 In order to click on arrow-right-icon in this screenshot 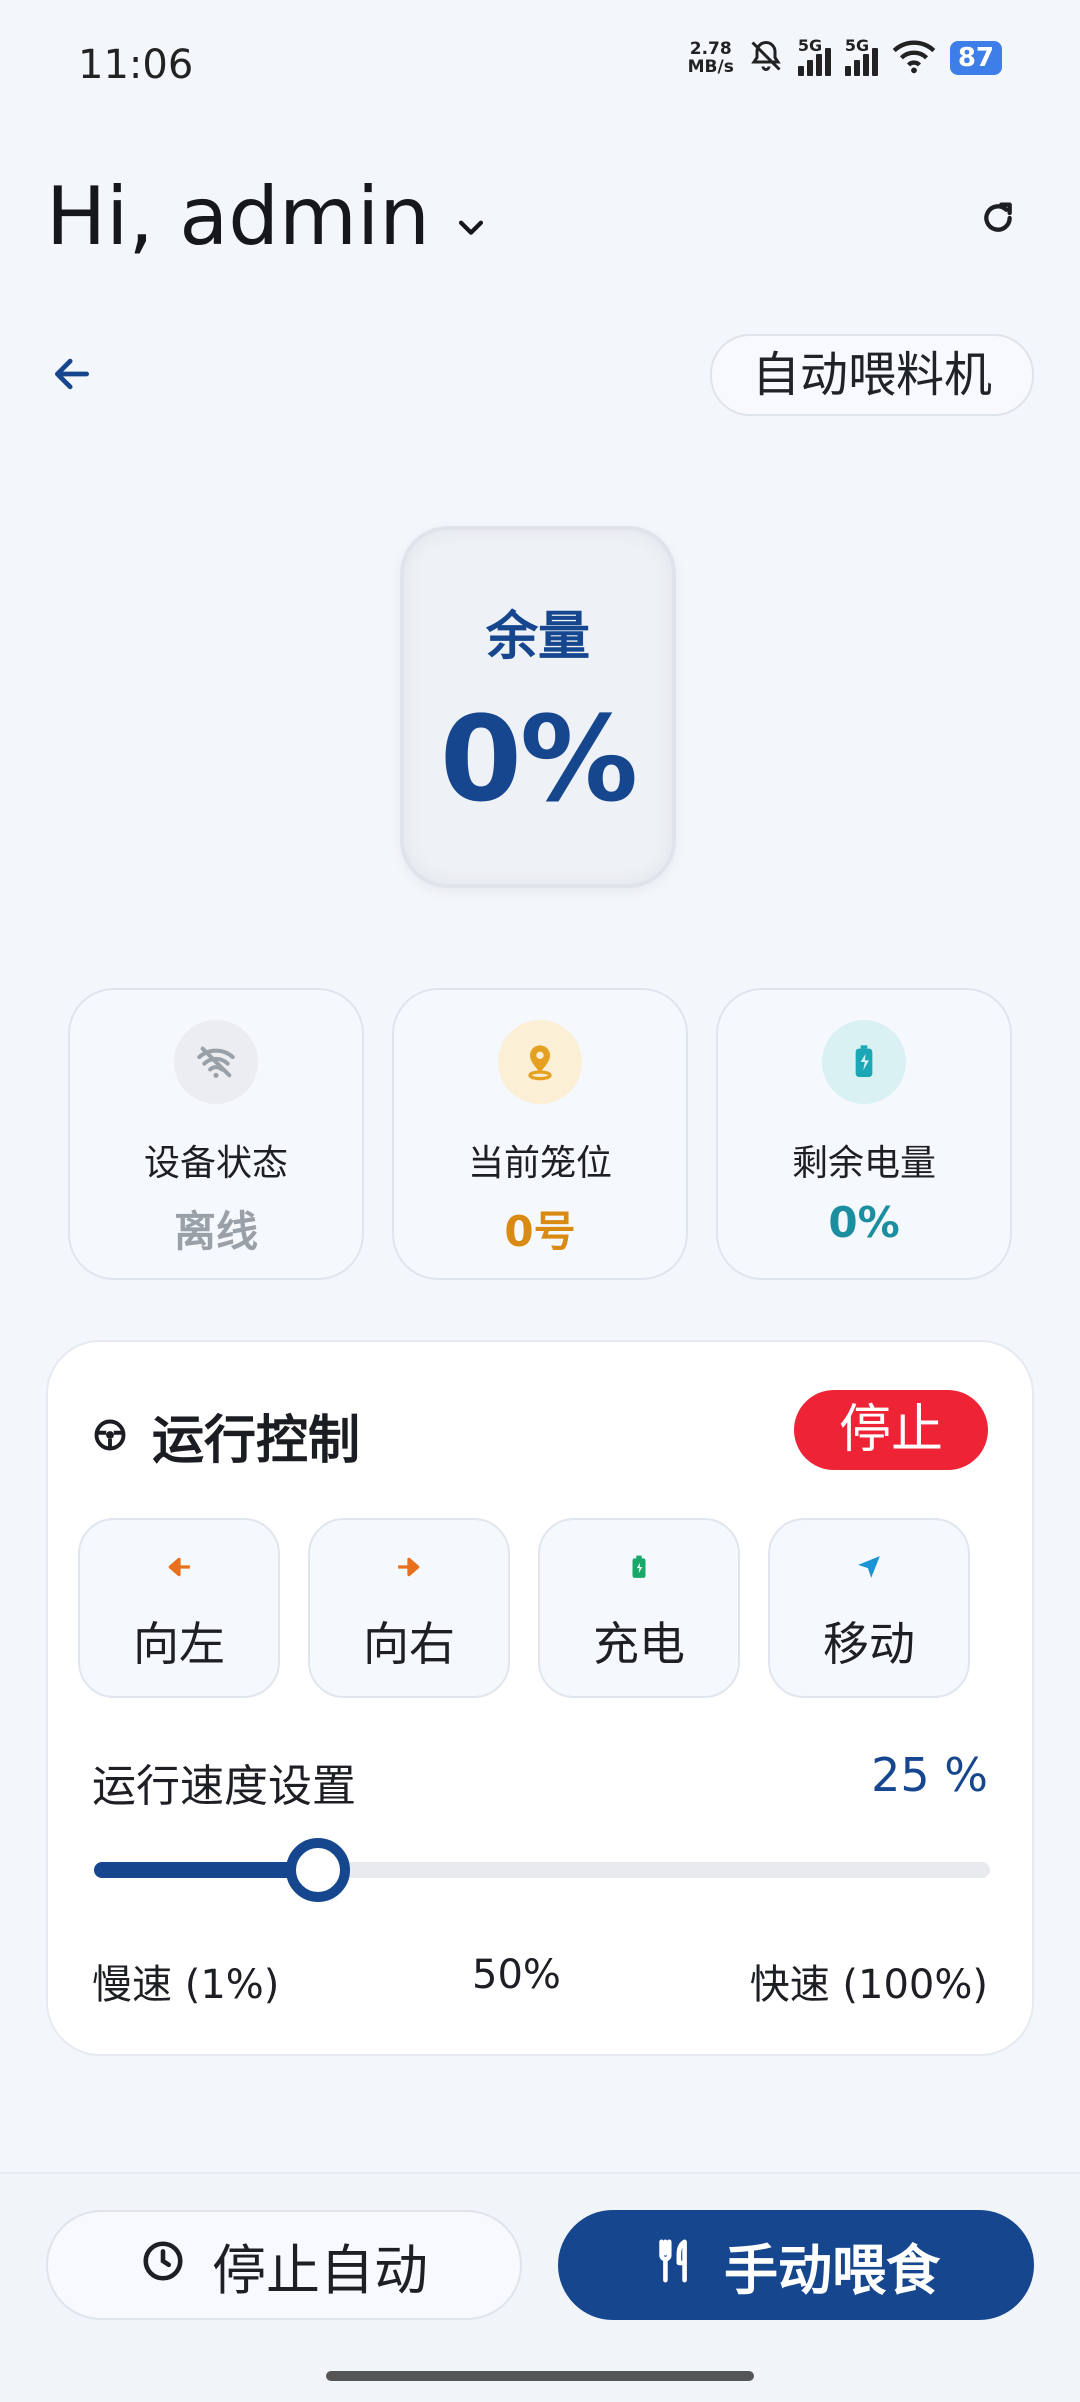, I will do `click(409, 1567)`.